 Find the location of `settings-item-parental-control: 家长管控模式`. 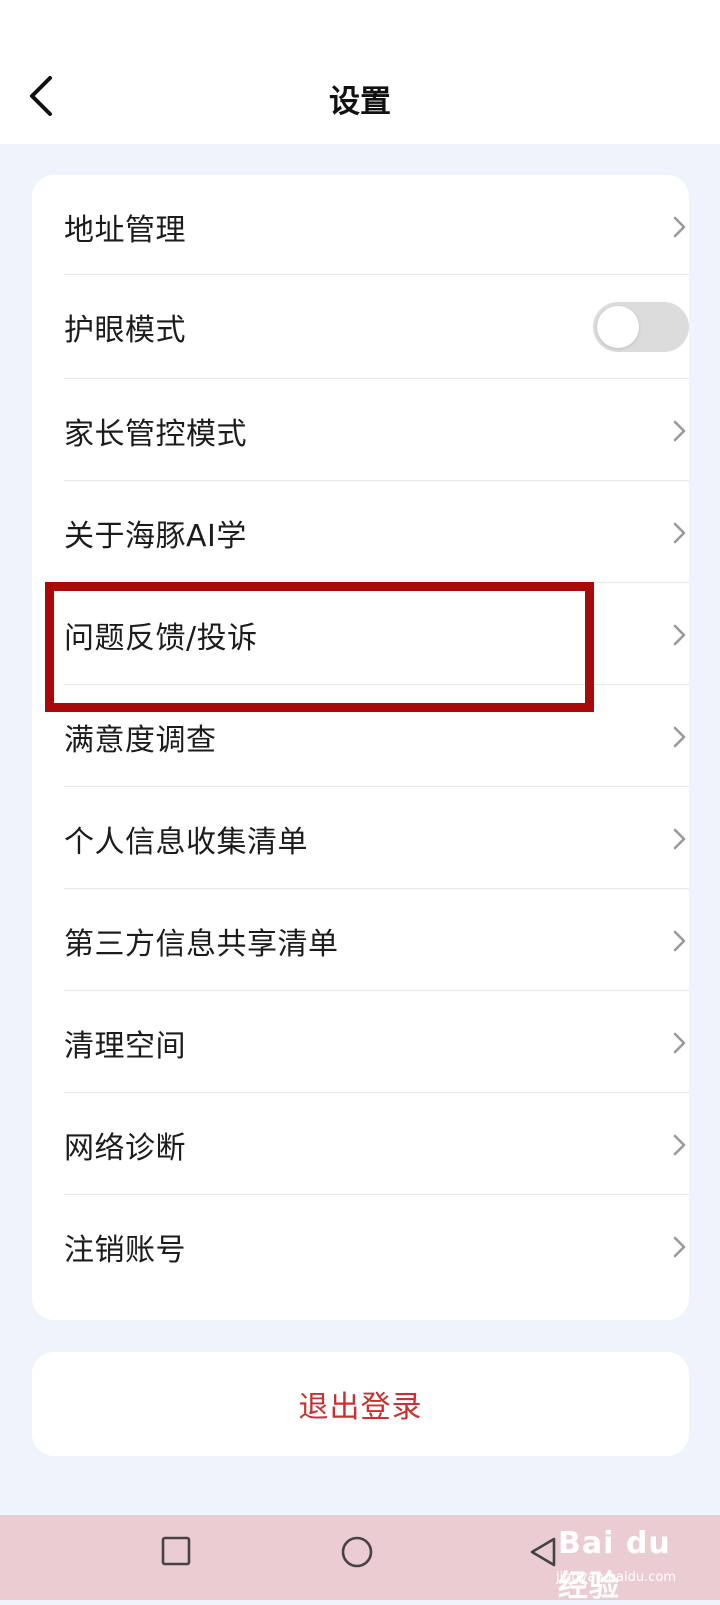

settings-item-parental-control: 家长管控模式 is located at coordinates (376, 431).